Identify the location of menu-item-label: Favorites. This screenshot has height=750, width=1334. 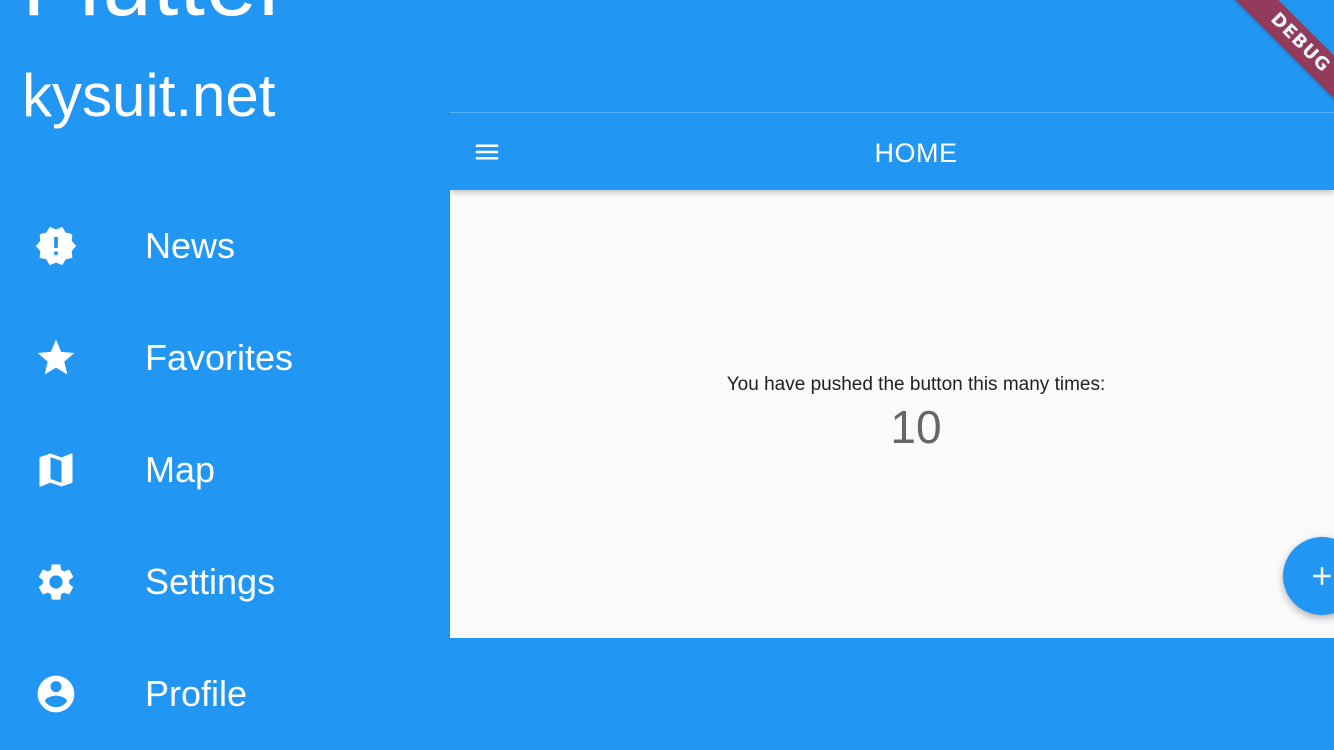
(219, 357).